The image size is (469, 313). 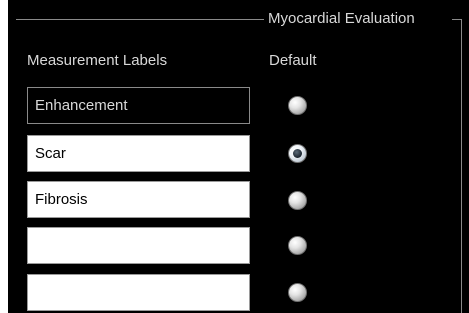 What do you see at coordinates (341, 18) in the screenshot?
I see `group-title: Myocardial Evaluation` at bounding box center [341, 18].